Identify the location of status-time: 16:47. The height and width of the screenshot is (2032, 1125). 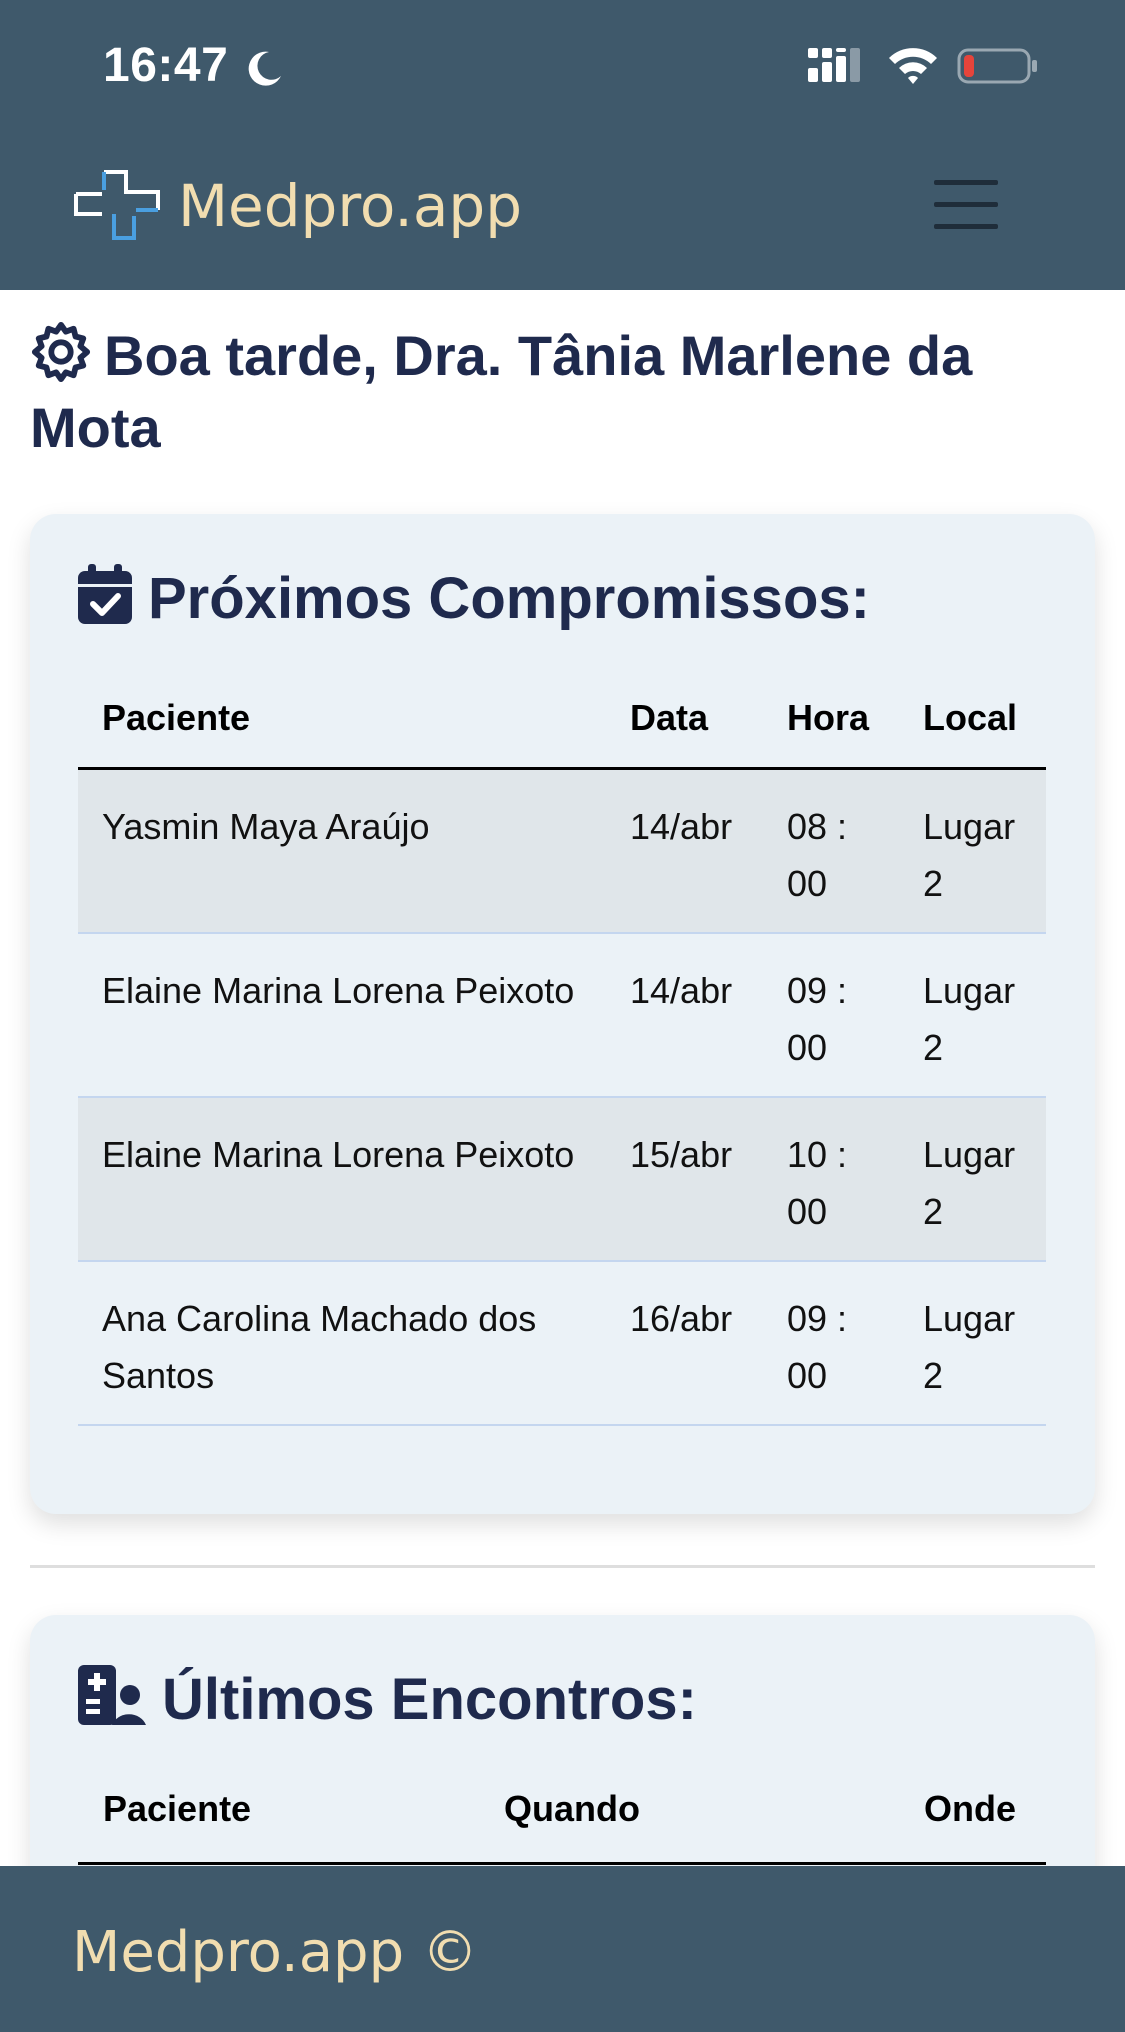
(166, 65).